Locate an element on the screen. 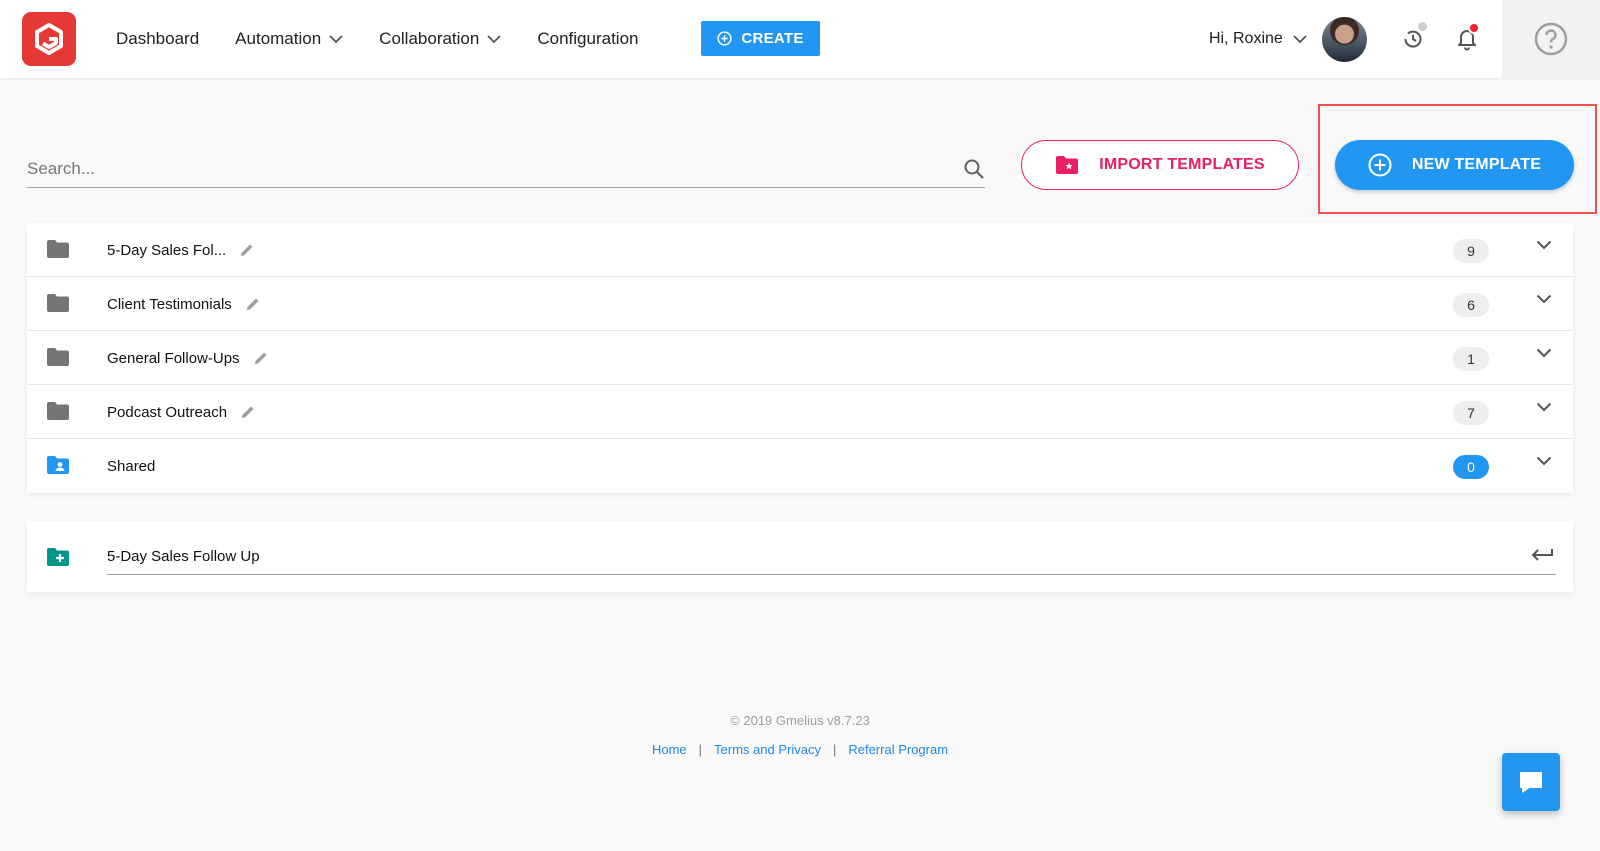 This screenshot has width=1600, height=851. template-count-badge: 0 is located at coordinates (1471, 467).